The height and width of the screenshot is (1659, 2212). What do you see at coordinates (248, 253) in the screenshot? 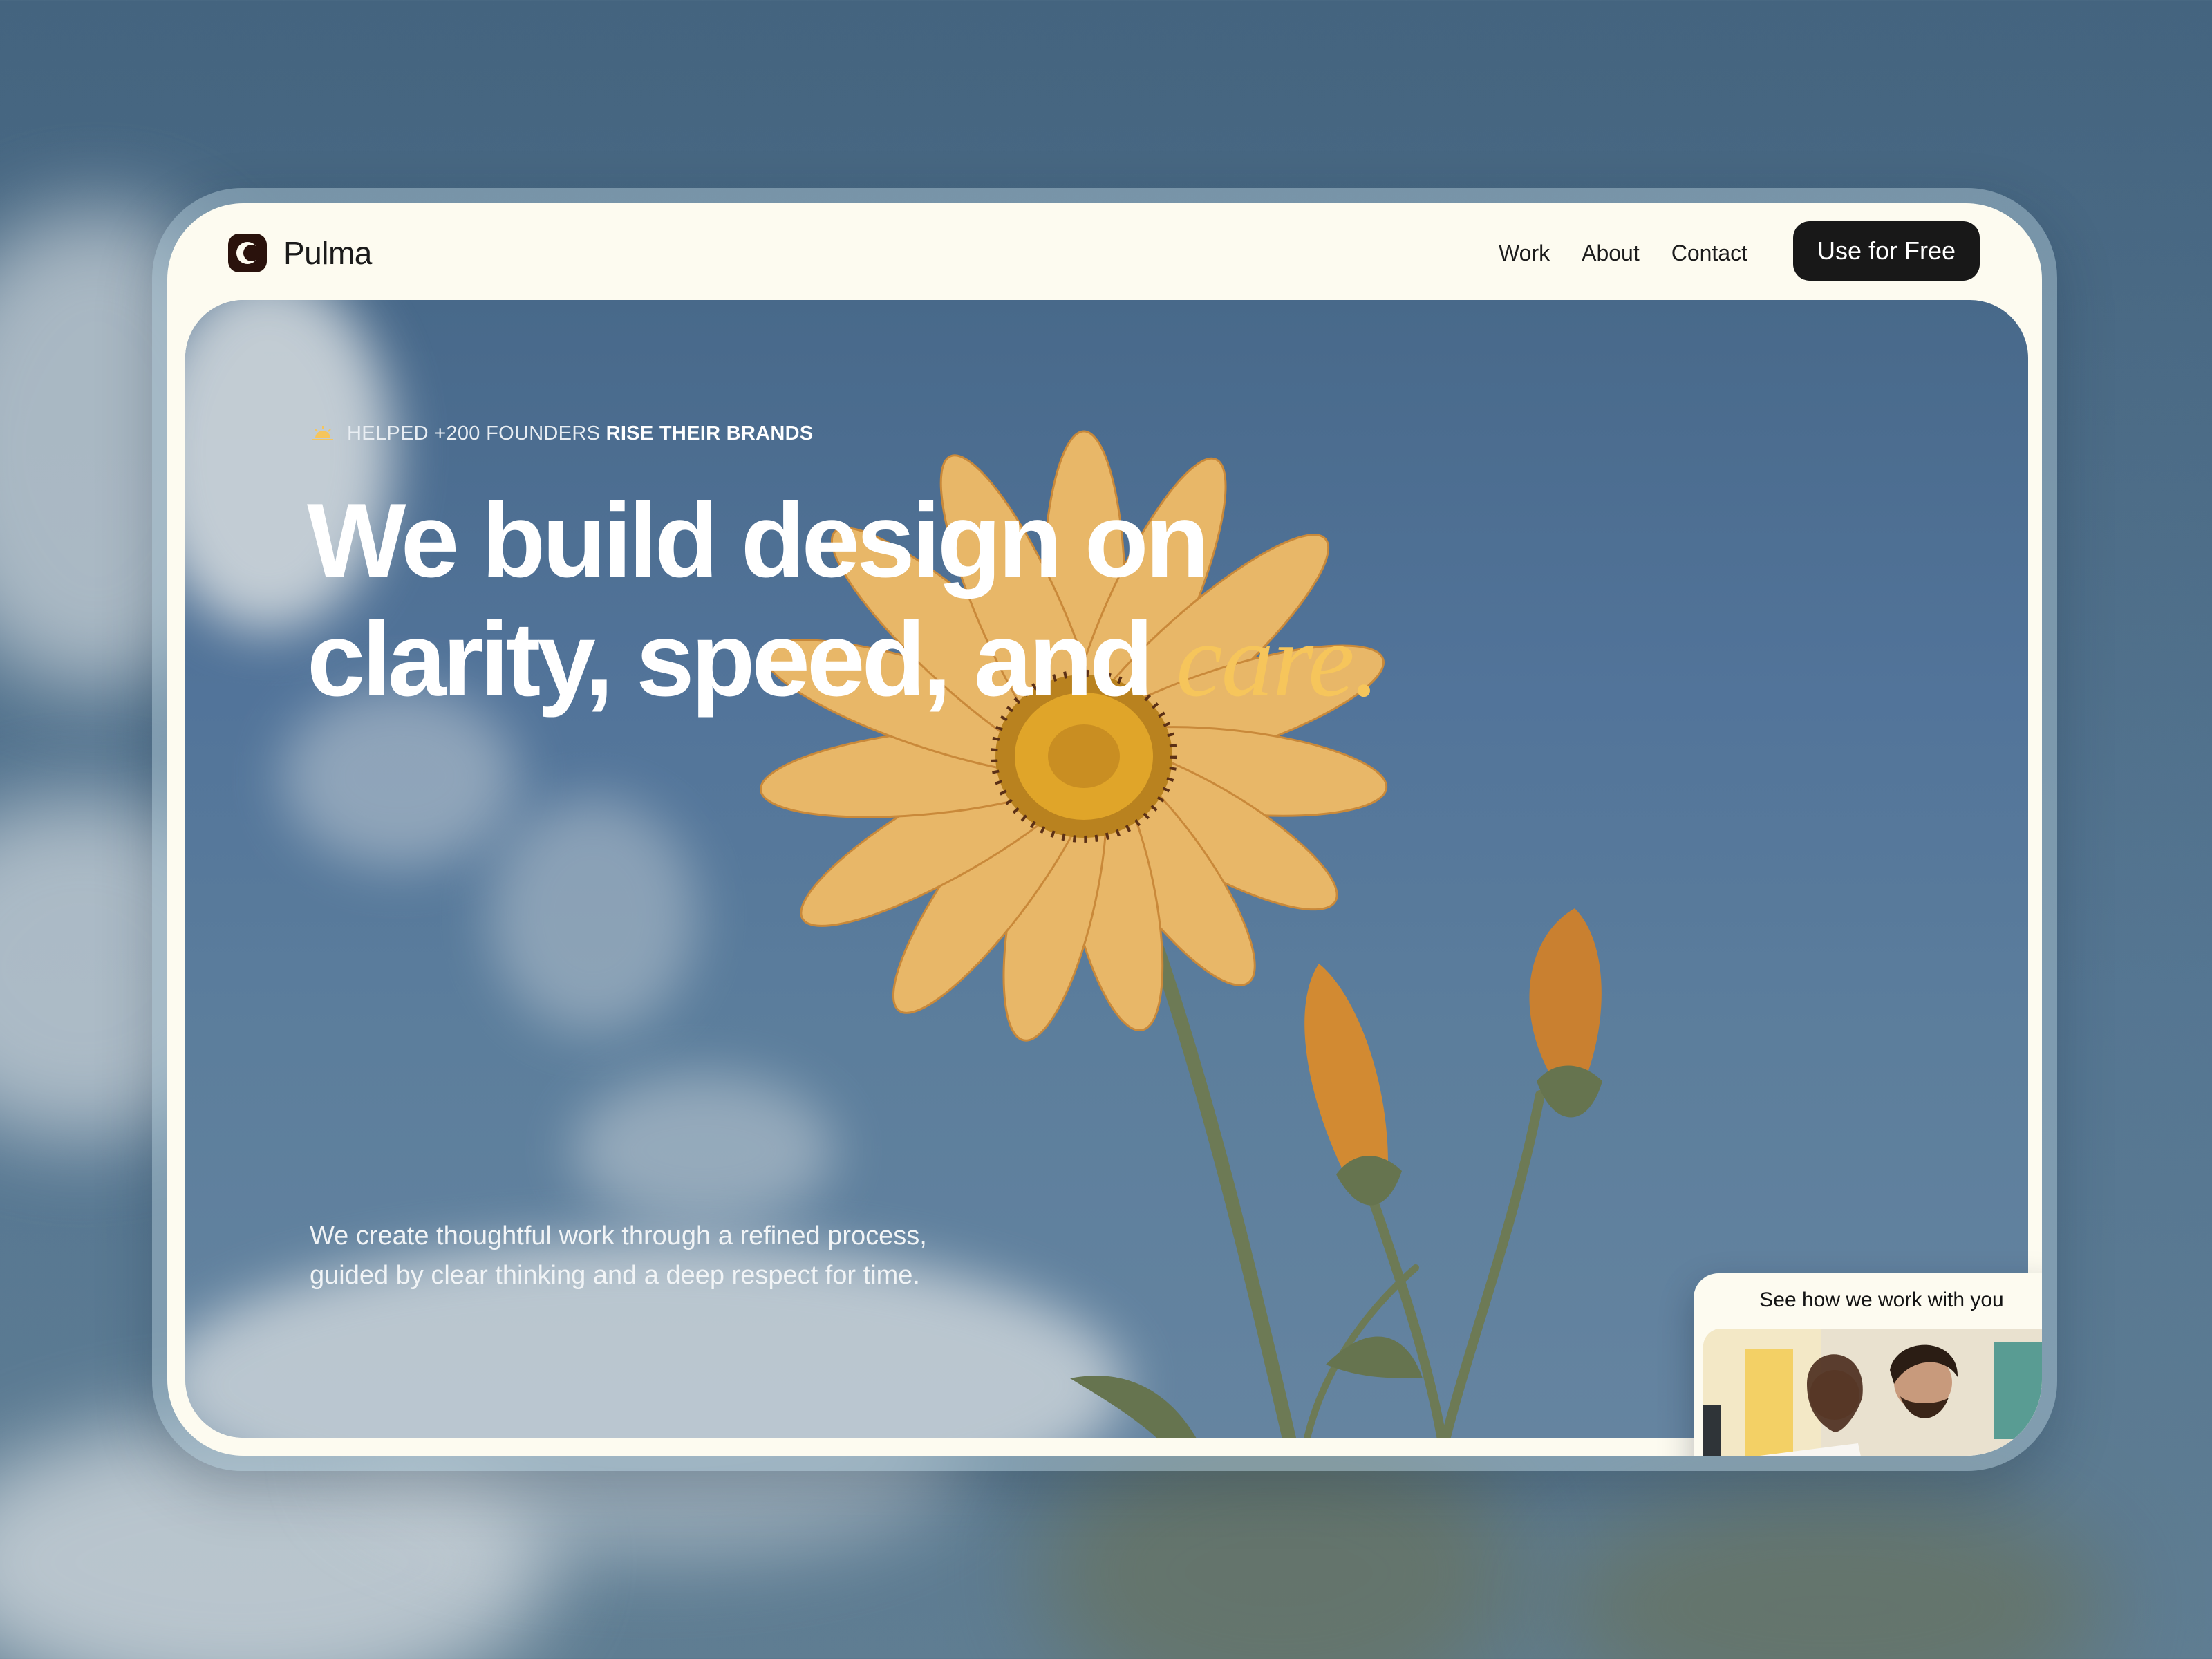
I see `pulma-logo-icon` at bounding box center [248, 253].